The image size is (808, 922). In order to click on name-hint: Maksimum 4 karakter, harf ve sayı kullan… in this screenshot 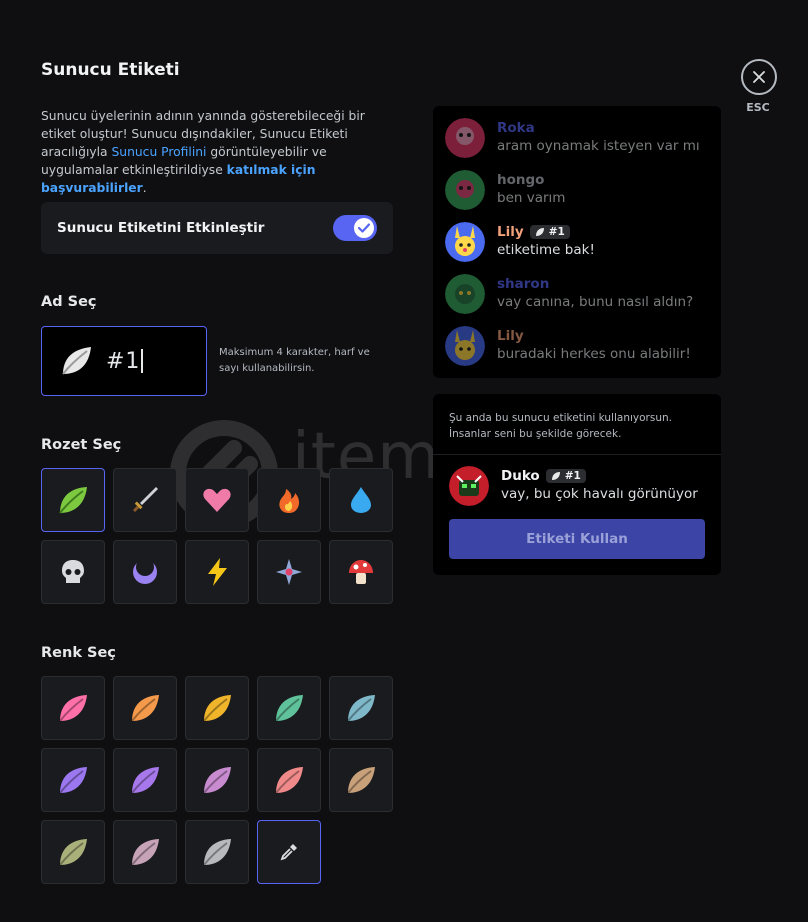, I will do `click(294, 360)`.